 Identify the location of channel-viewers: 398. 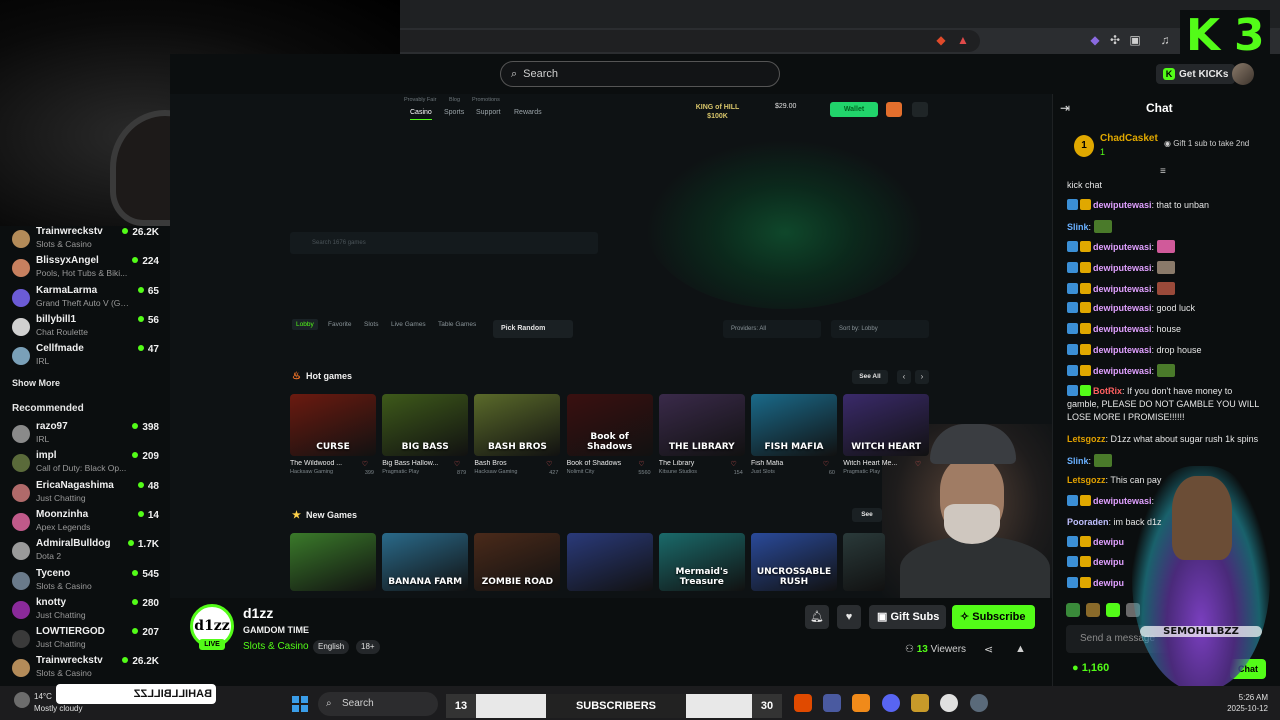
(145, 427).